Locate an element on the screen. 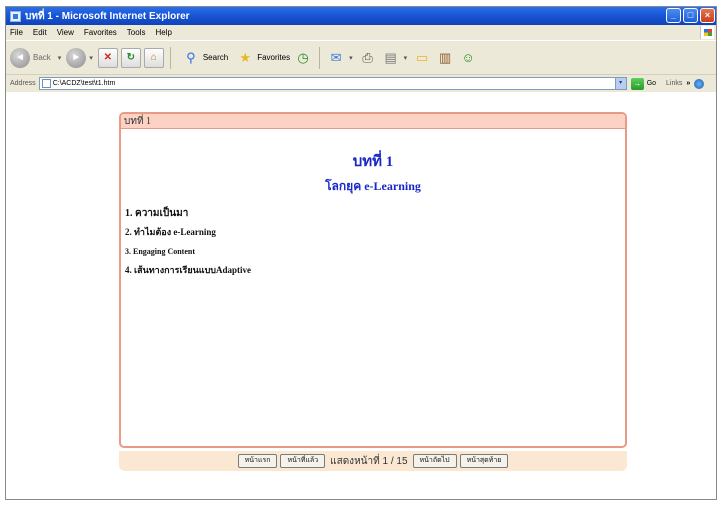  page-icon is located at coordinates (46, 83).